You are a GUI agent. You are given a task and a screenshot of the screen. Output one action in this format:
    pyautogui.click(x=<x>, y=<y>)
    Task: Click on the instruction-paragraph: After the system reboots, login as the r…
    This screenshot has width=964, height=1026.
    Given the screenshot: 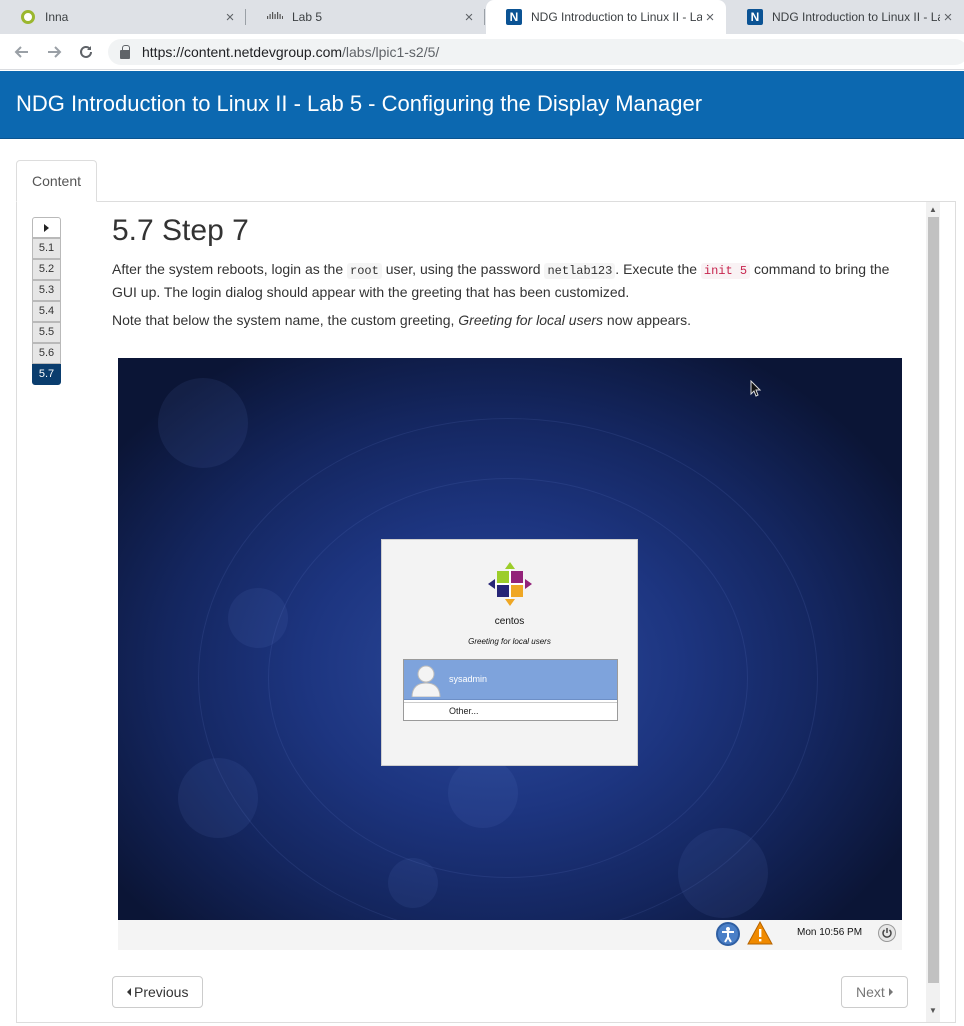 What is the action you would take?
    pyautogui.click(x=512, y=281)
    